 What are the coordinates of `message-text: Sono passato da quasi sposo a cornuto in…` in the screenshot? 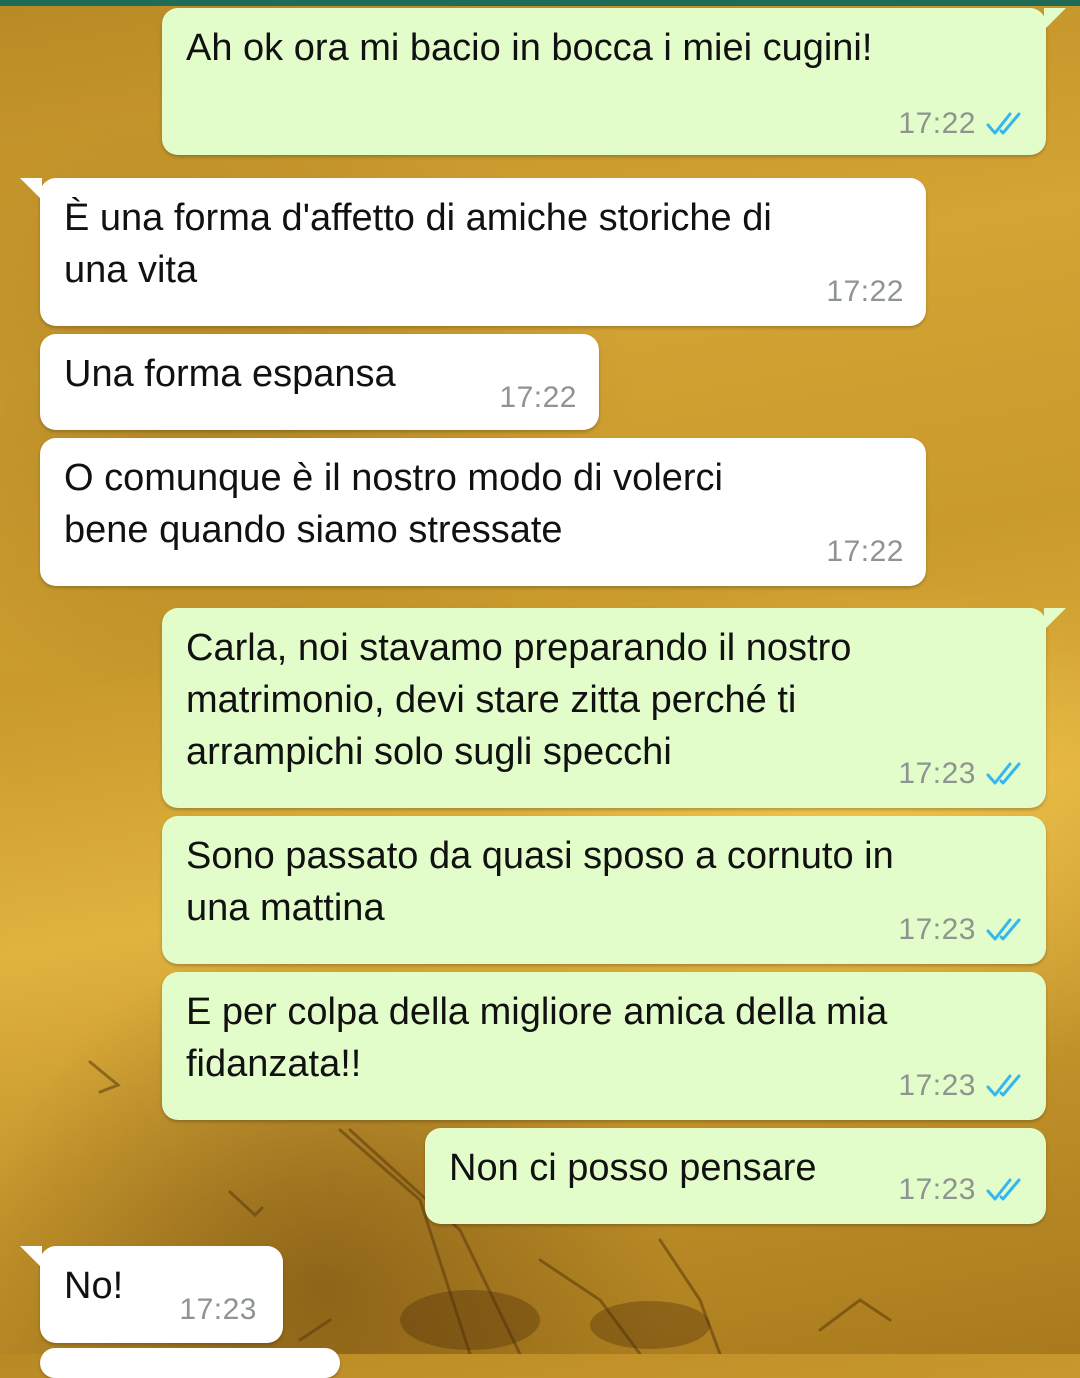 It's located at (540, 882).